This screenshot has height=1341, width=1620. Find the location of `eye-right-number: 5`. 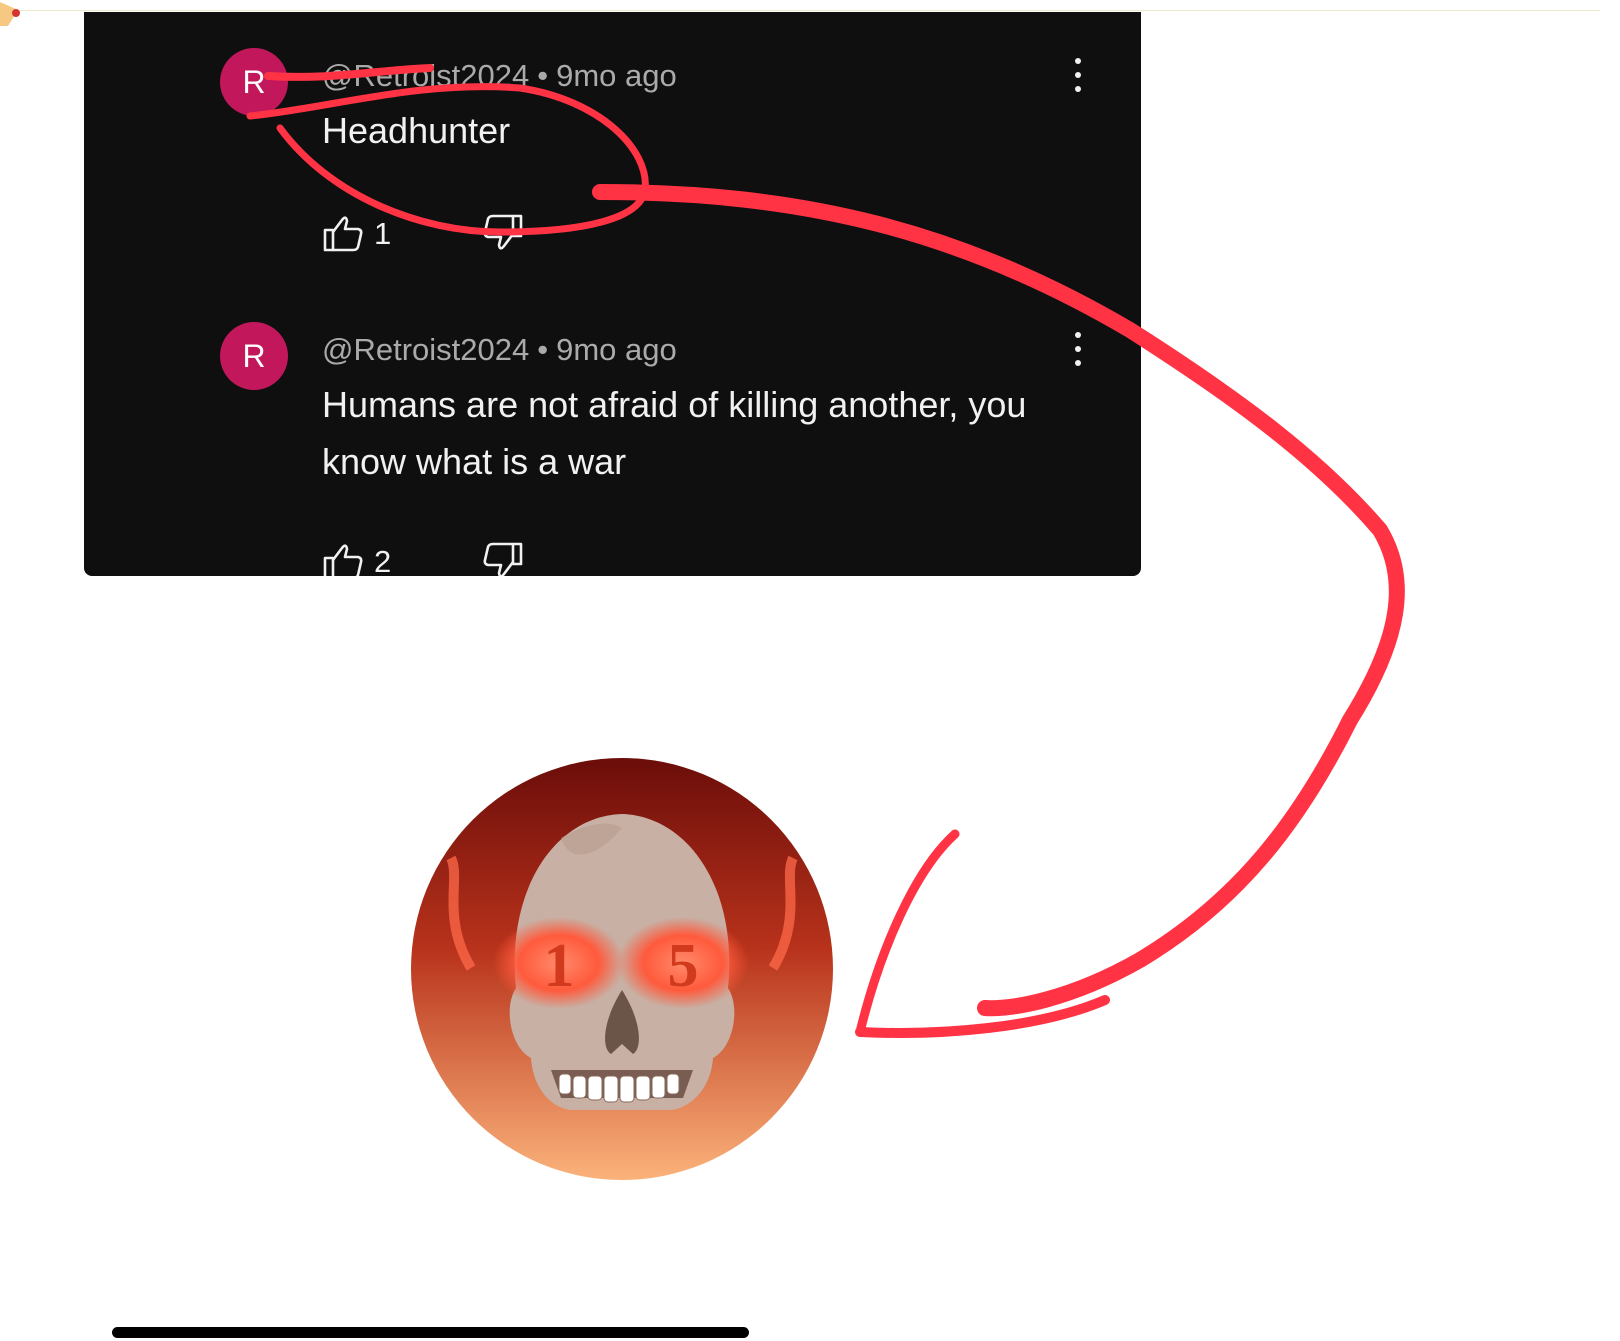

eye-right-number: 5 is located at coordinates (683, 966).